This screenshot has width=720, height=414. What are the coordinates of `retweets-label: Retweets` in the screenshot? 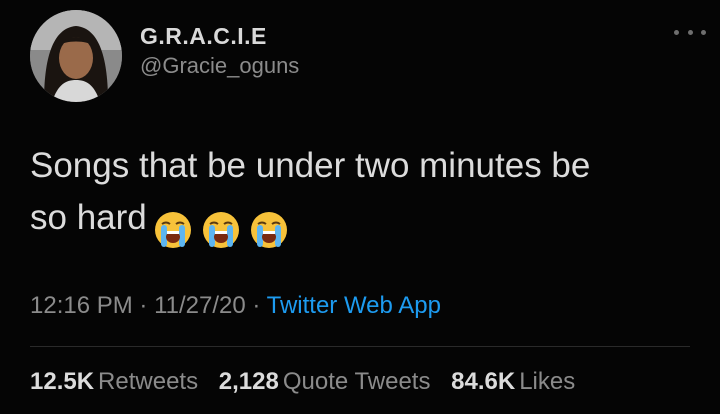 It's located at (148, 381).